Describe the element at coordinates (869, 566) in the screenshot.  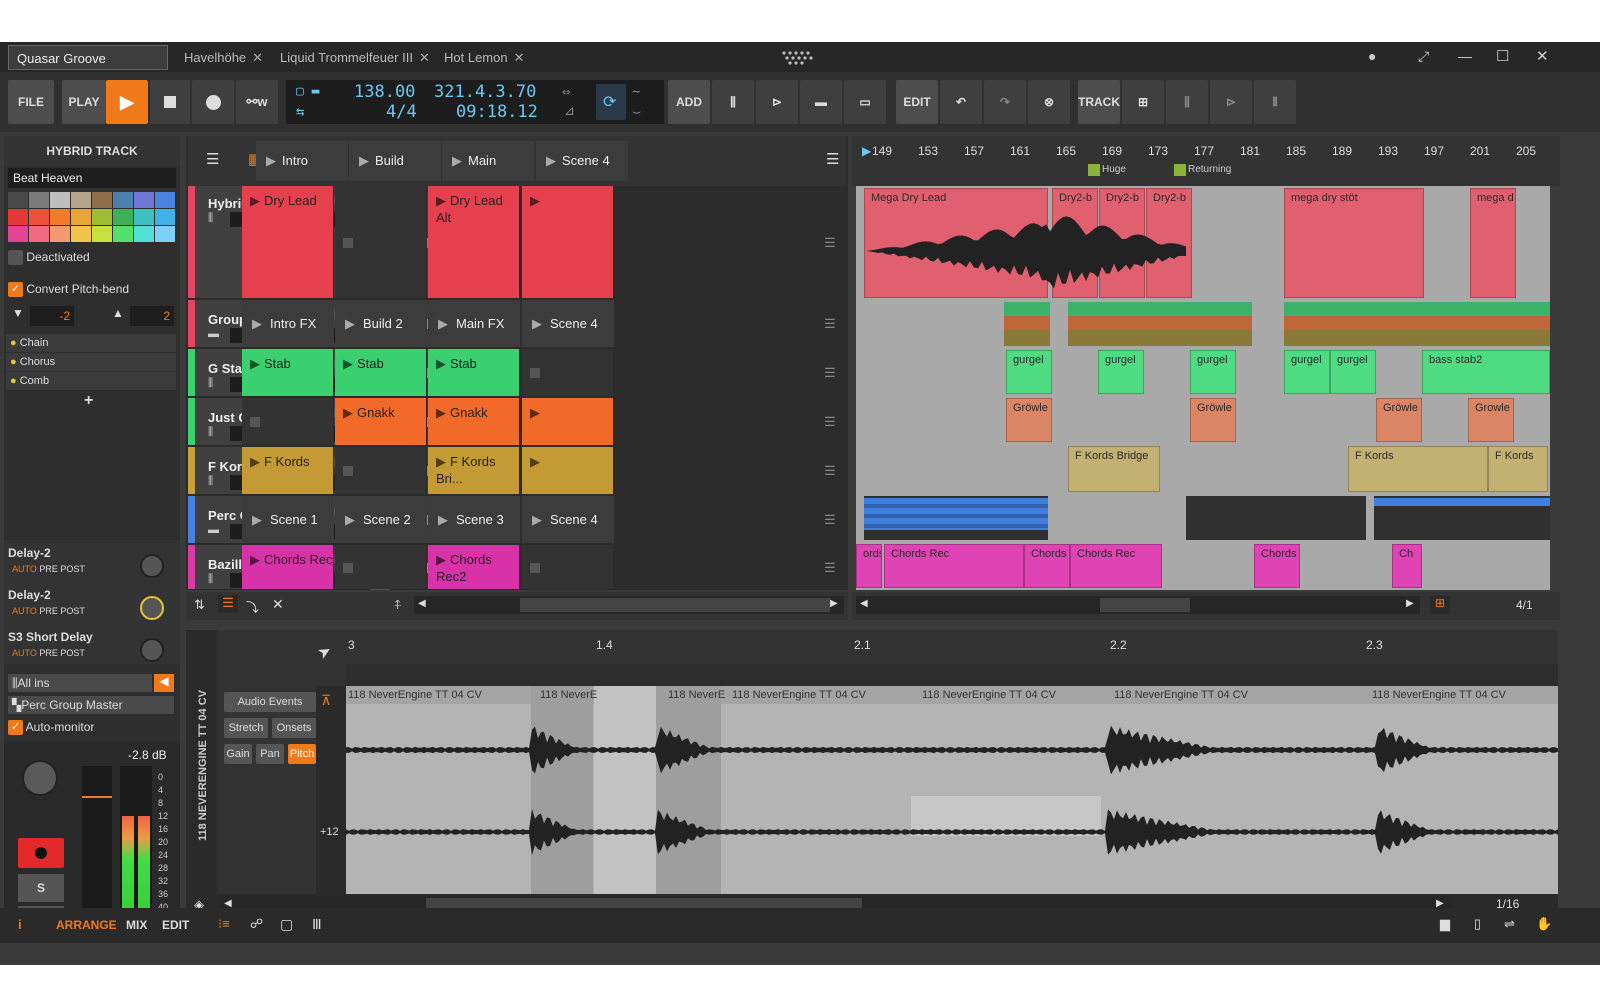
I see `arranger-clip: ords` at that location.